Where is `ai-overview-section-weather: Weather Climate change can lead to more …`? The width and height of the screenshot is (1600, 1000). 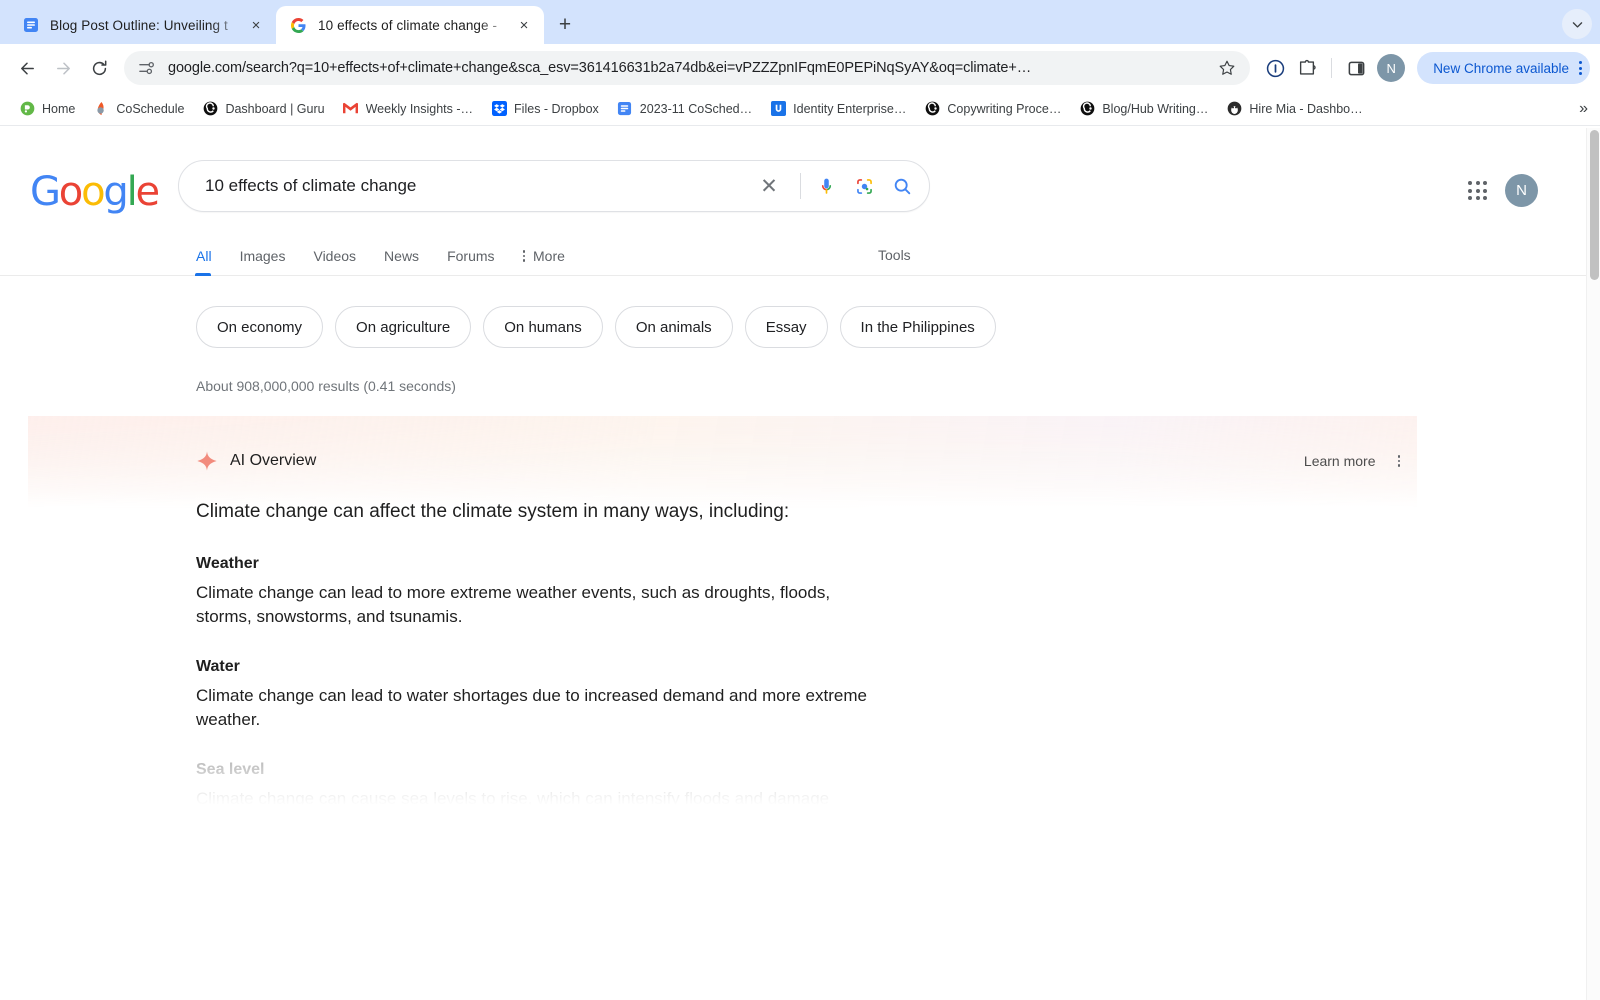
ai-overview-section-weather: Weather Climate change can lead to more … is located at coordinates (808, 592).